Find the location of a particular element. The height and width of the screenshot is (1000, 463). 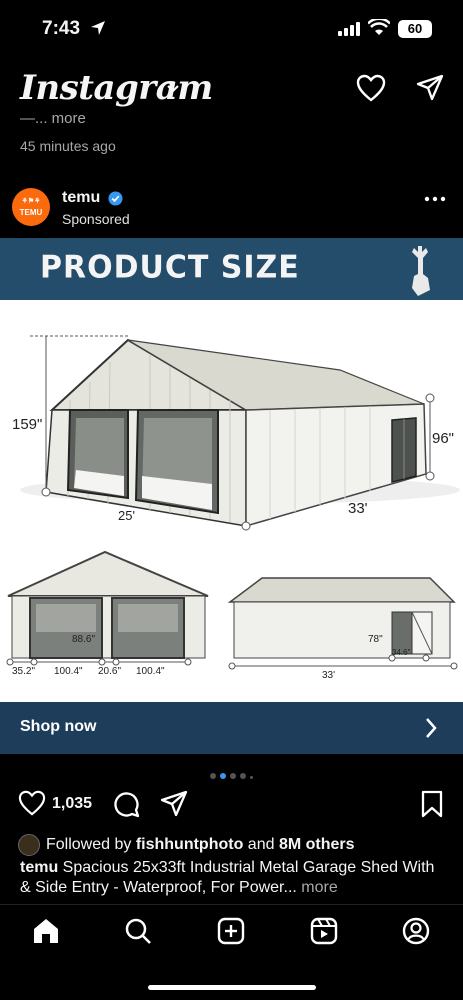

dim-side-door-width: 34.6" is located at coordinates (401, 652).